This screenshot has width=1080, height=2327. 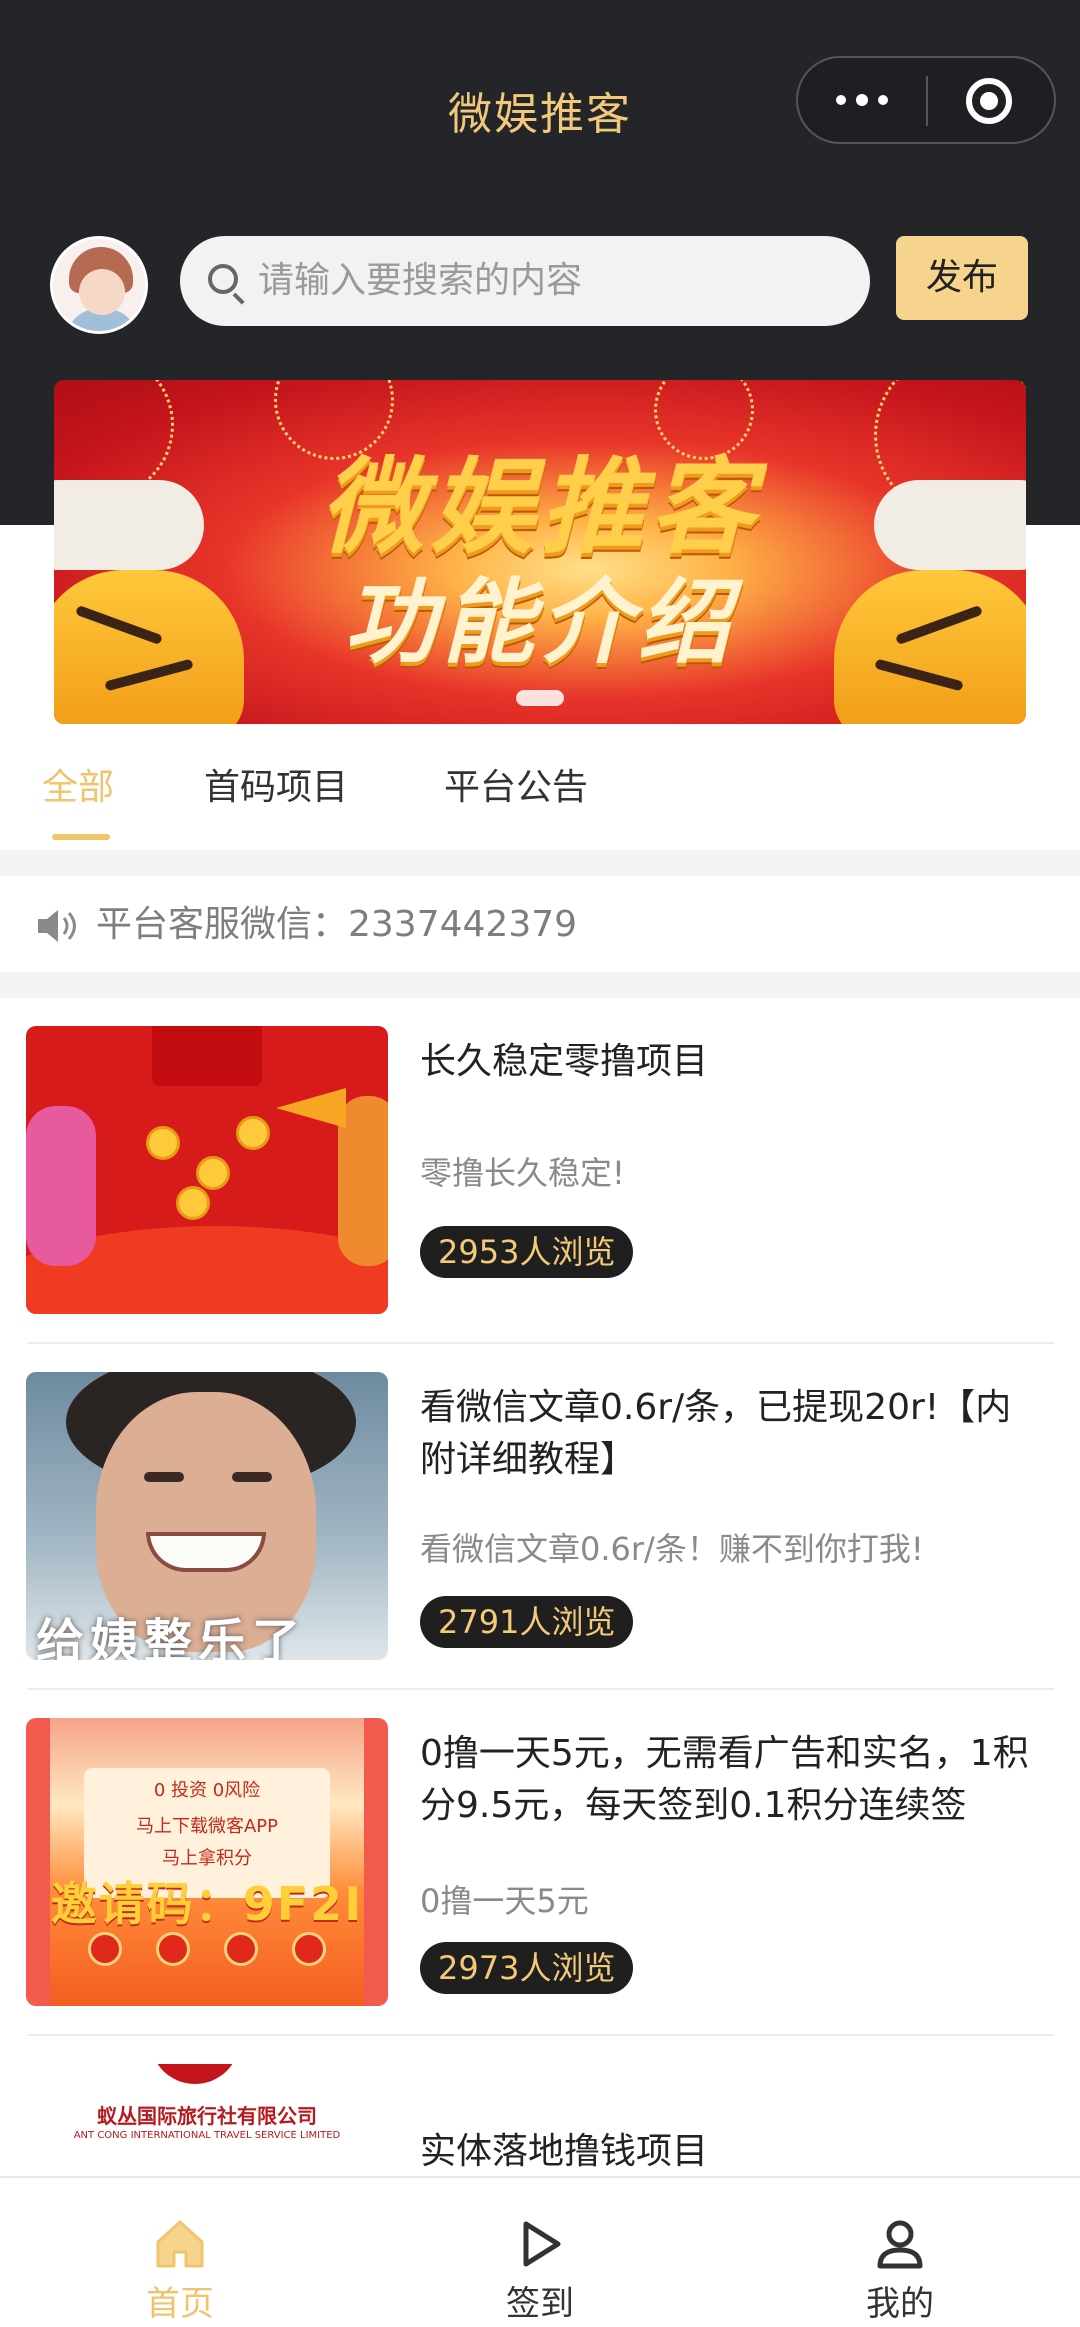 I want to click on publish-button: 发布, so click(x=962, y=278).